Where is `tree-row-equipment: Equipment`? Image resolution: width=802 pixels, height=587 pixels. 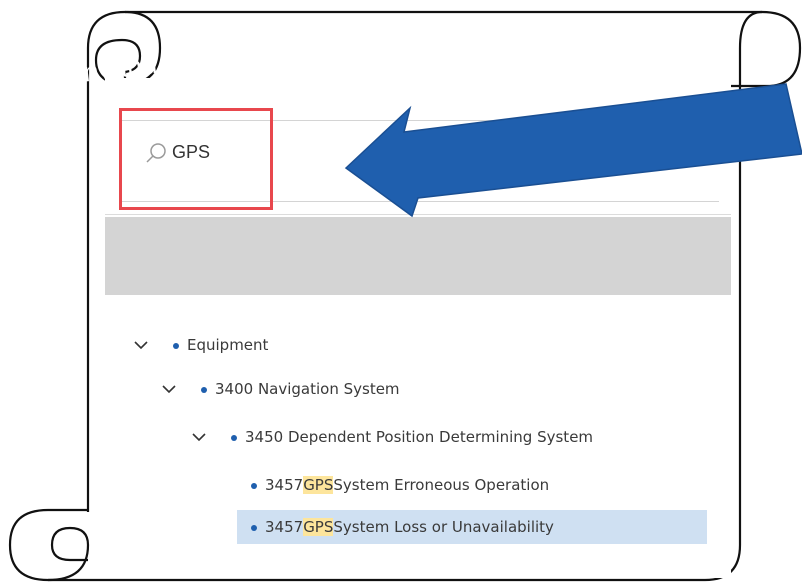
tree-row-equipment: Equipment is located at coordinates (329, 345).